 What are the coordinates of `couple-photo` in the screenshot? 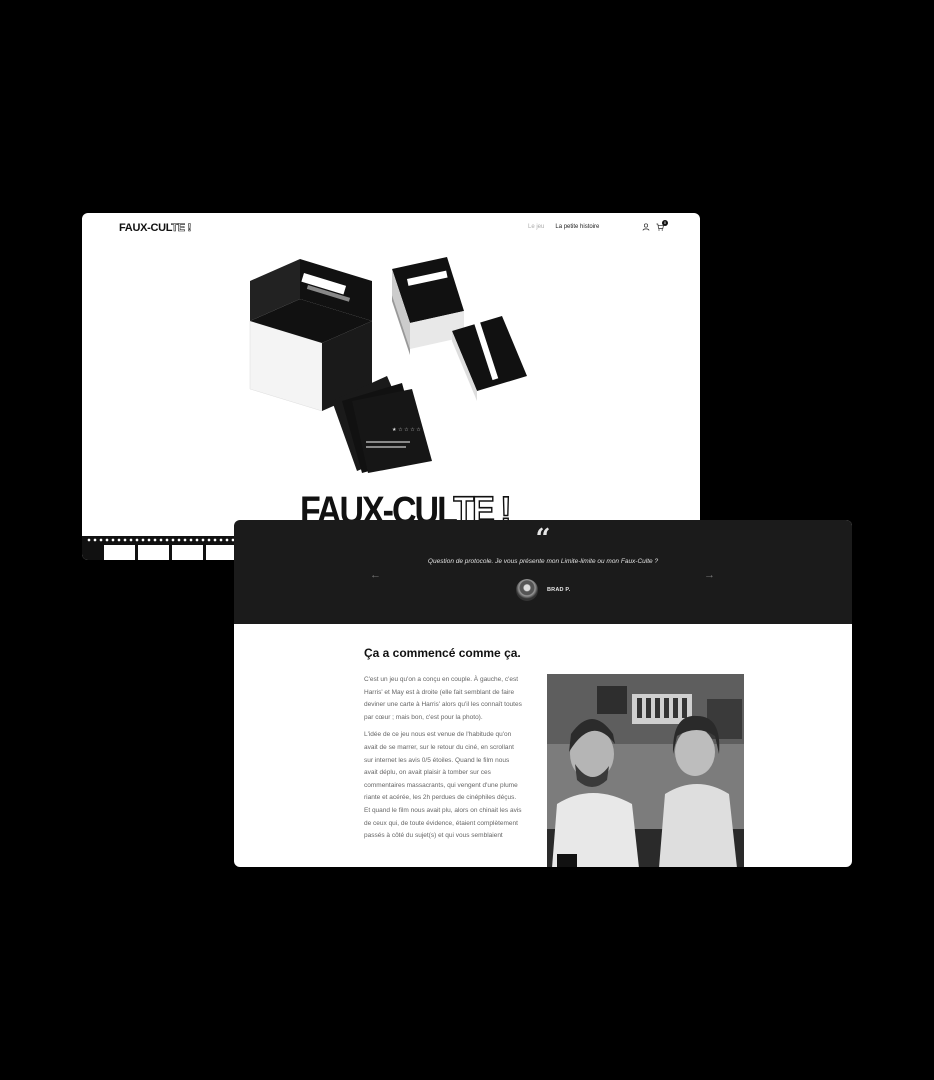 It's located at (645, 770).